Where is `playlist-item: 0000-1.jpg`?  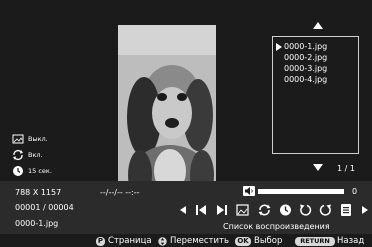 playlist-item: 0000-1.jpg is located at coordinates (305, 46).